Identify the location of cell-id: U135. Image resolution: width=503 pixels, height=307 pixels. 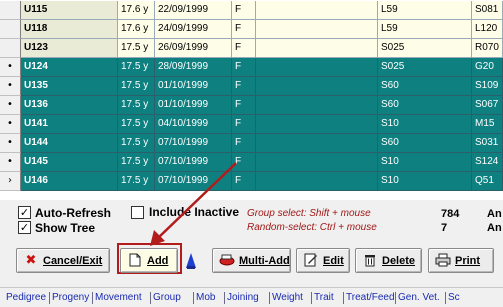
(69, 86).